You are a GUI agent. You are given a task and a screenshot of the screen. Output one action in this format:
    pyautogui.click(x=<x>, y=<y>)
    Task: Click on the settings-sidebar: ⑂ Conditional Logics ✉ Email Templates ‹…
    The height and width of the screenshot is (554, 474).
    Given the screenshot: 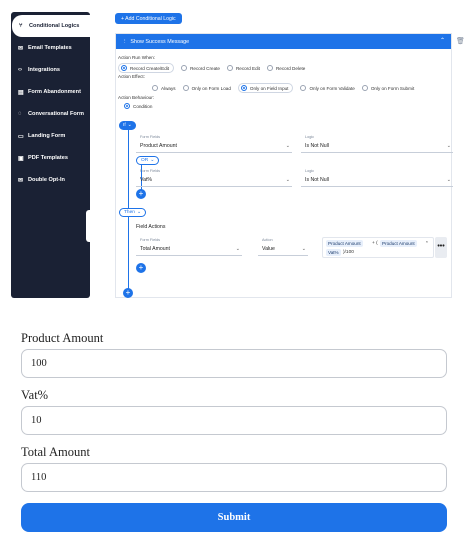 What is the action you would take?
    pyautogui.click(x=51, y=155)
    